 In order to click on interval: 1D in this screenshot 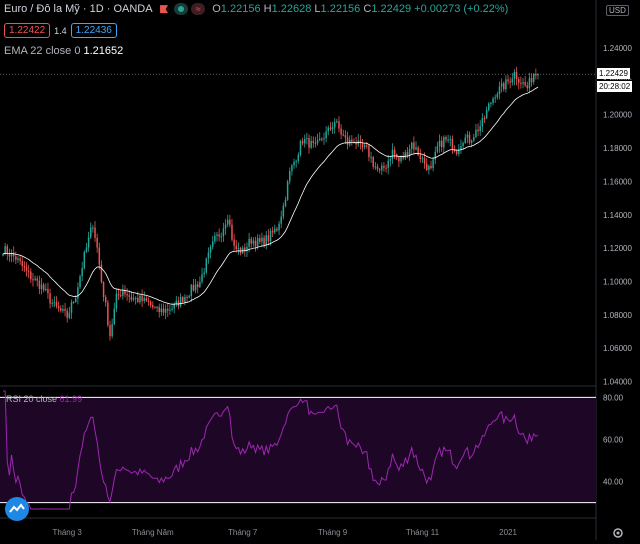, I will do `click(97, 9)`.